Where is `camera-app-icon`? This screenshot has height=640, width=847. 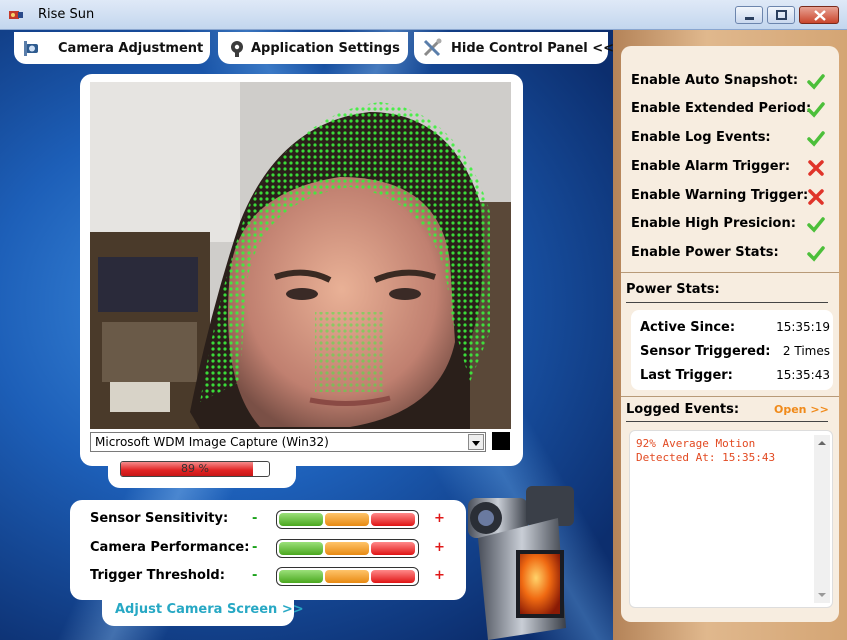
camera-app-icon is located at coordinates (16, 15).